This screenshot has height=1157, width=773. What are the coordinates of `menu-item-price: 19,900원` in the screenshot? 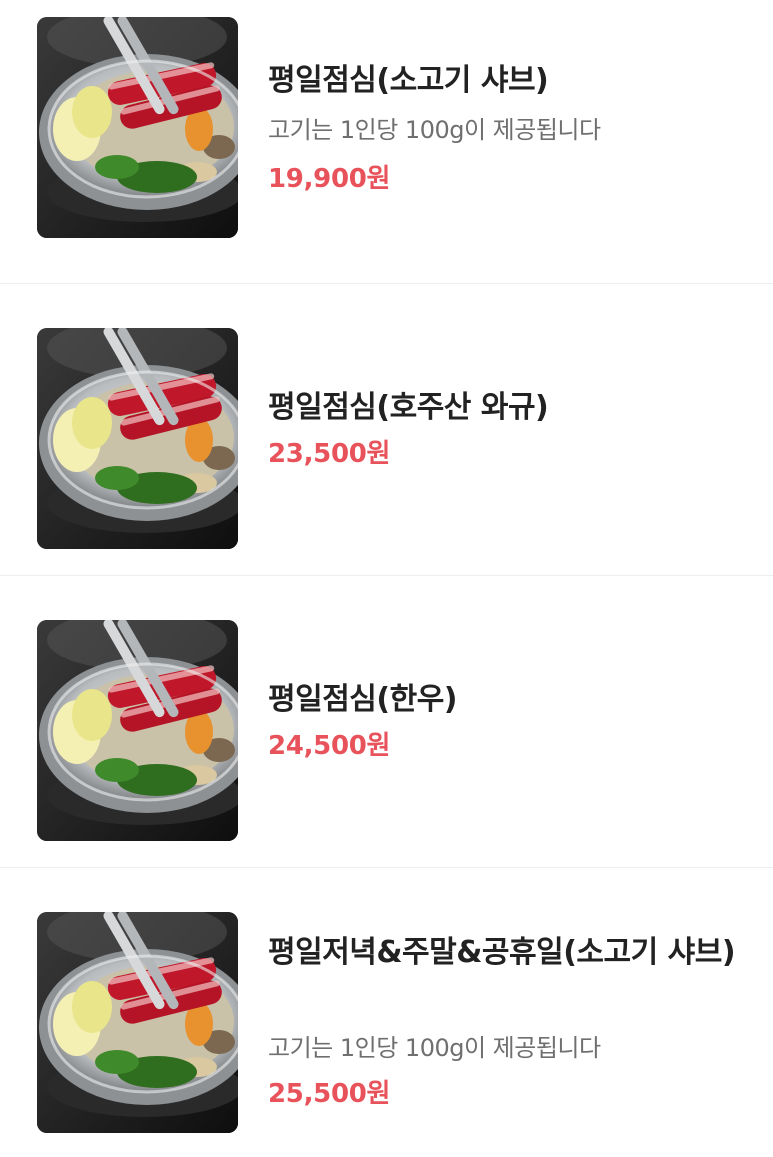 It's located at (329, 179).